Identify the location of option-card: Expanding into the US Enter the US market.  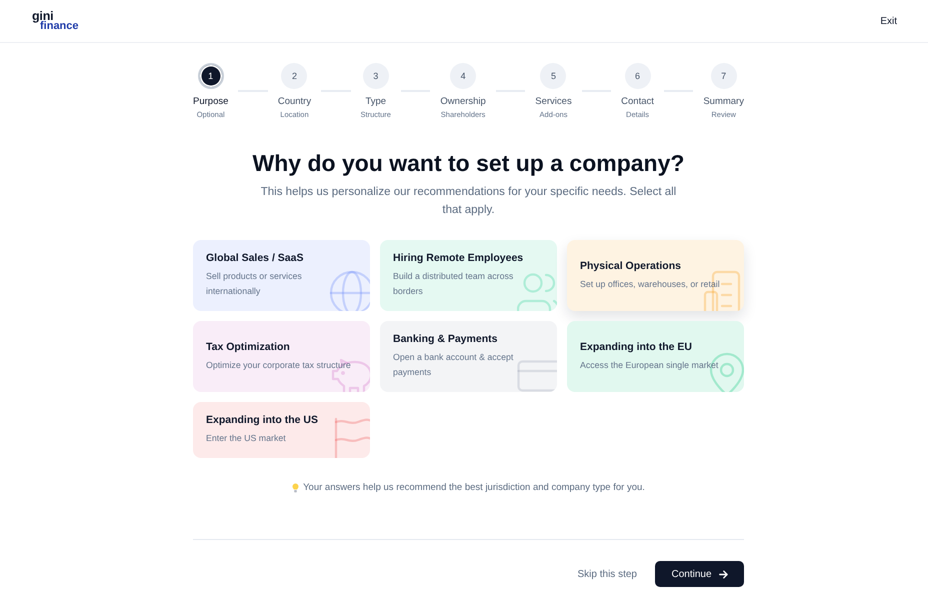
(281, 430).